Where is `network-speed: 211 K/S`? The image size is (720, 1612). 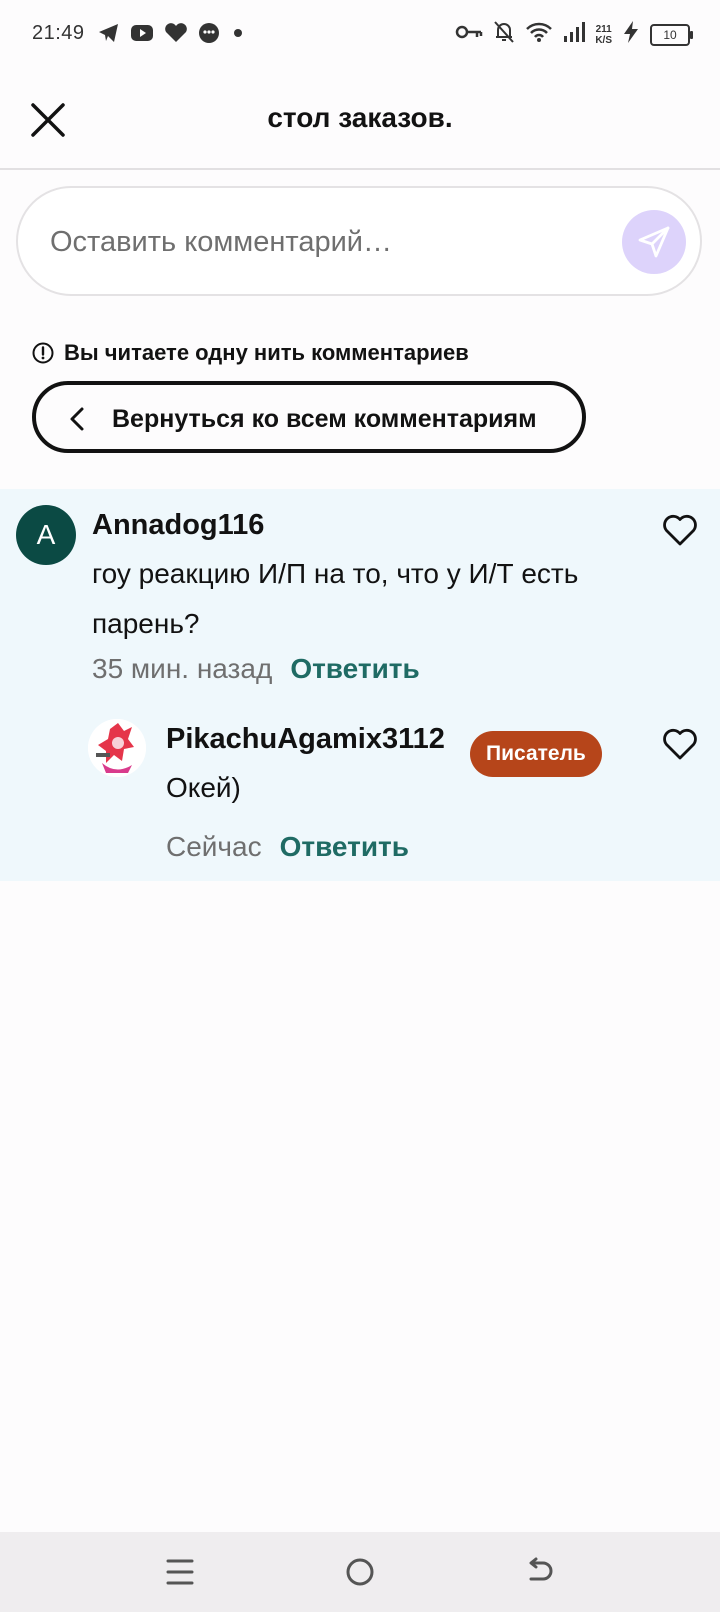
network-speed: 211 K/S is located at coordinates (603, 35).